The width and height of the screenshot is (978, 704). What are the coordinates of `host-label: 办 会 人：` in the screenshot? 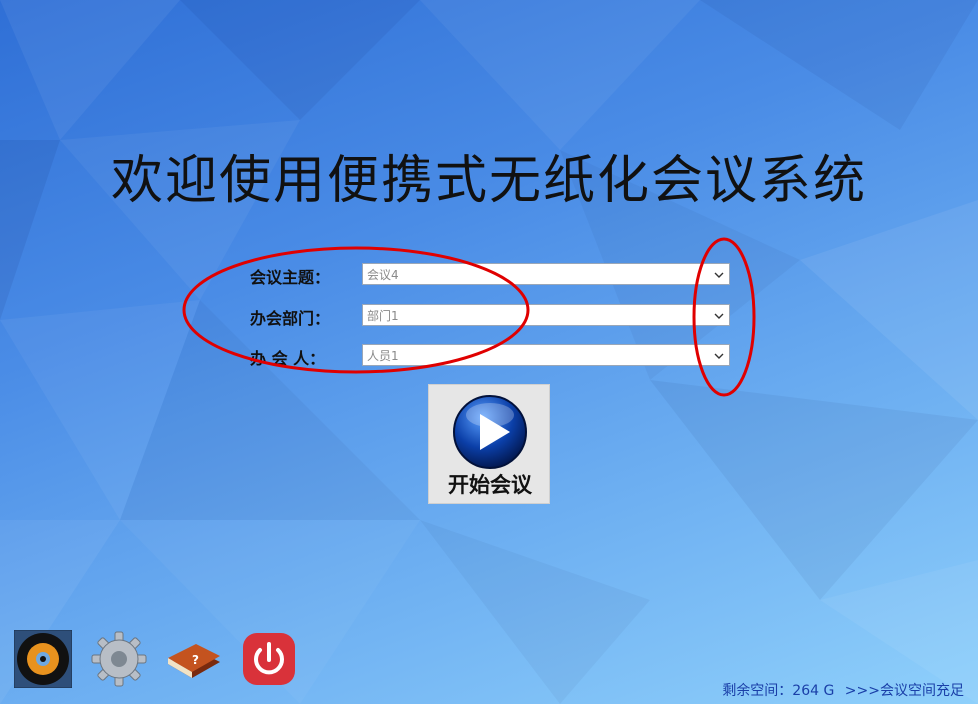 It's located at (288, 358).